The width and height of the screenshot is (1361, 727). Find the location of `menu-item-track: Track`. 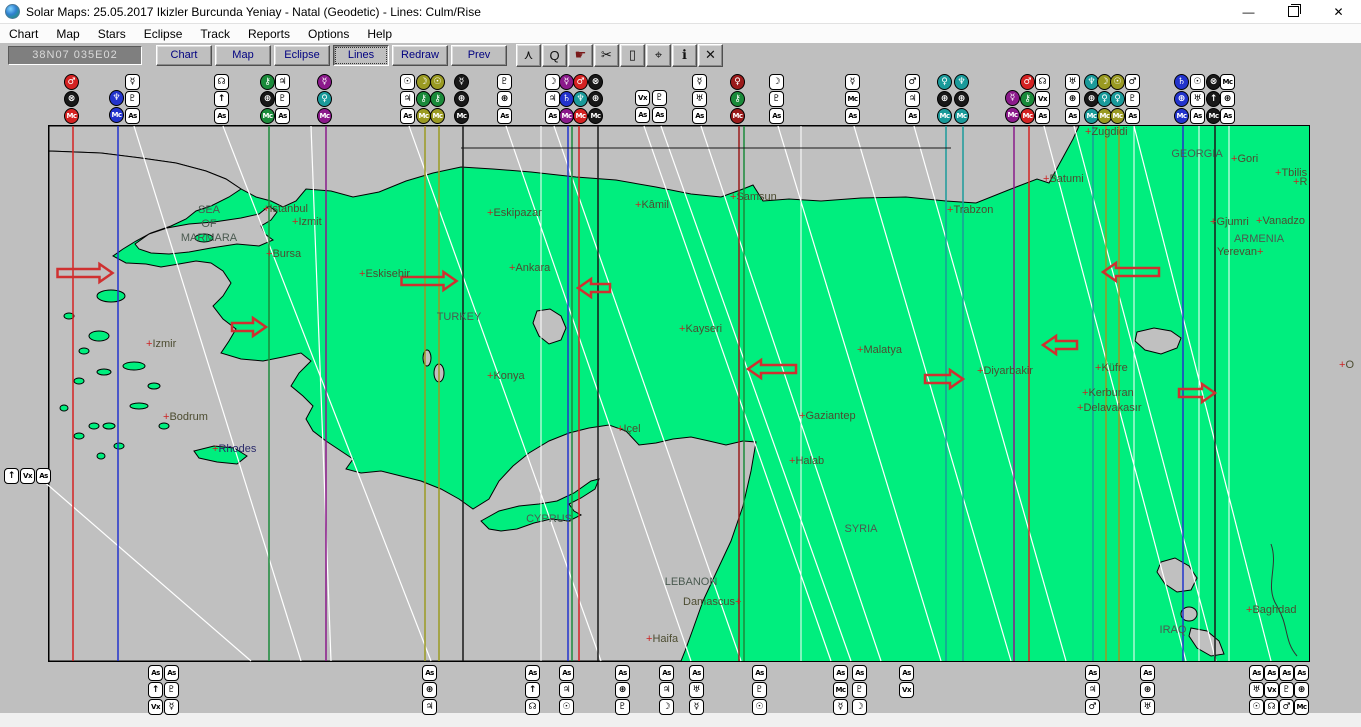

menu-item-track: Track is located at coordinates (215, 34).